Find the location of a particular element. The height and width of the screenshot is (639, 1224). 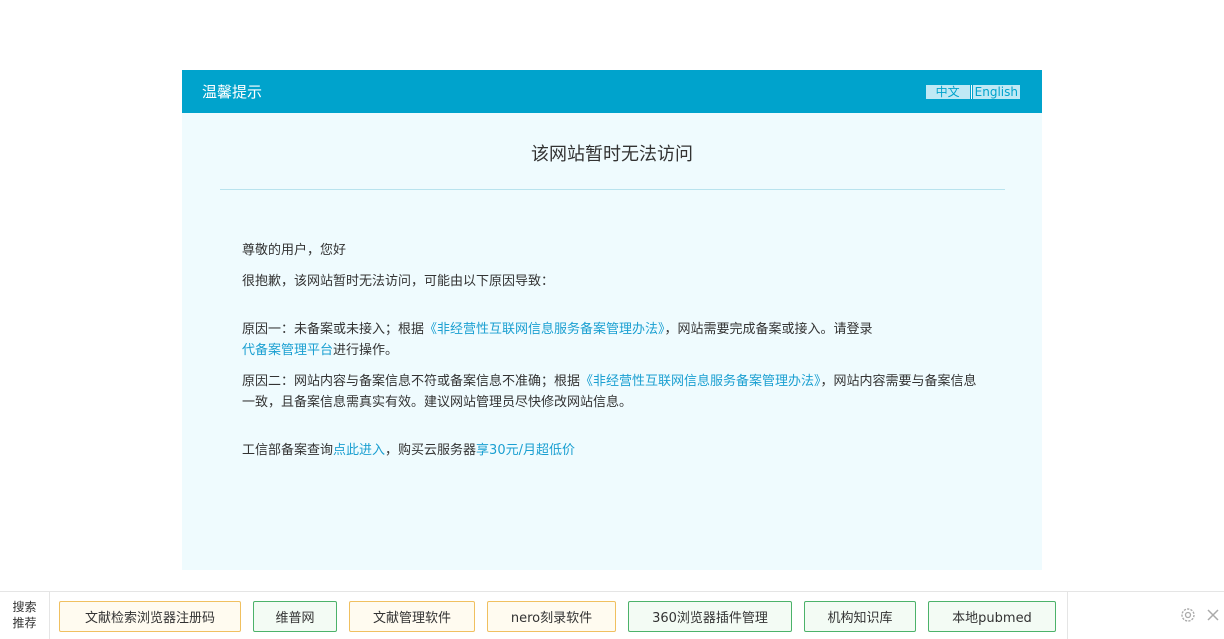

reason-two-prefix: 原因二：网站内容与备案信息不符或备案信息不准确；根据 is located at coordinates (411, 381).